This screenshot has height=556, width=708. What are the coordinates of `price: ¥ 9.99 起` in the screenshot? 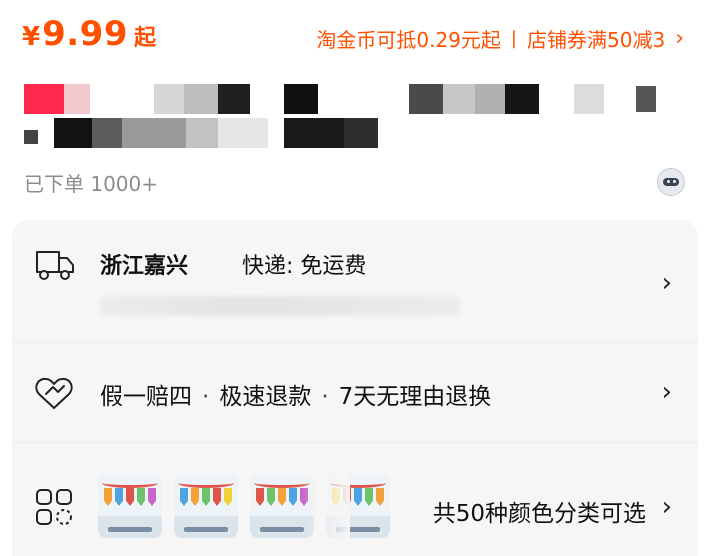 It's located at (89, 34).